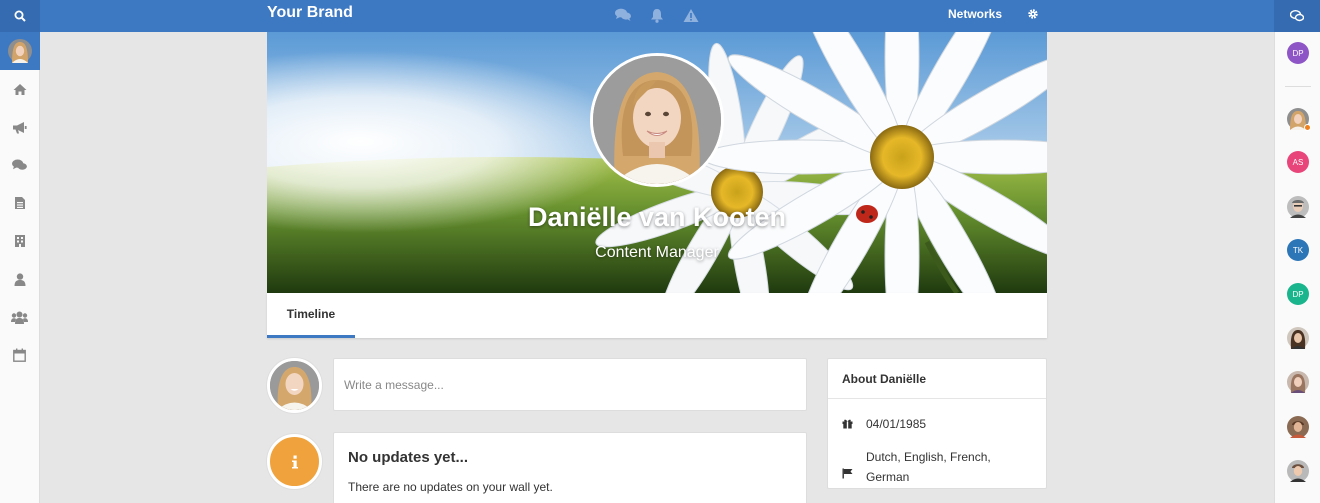  I want to click on gear-icon, so click(1033, 14).